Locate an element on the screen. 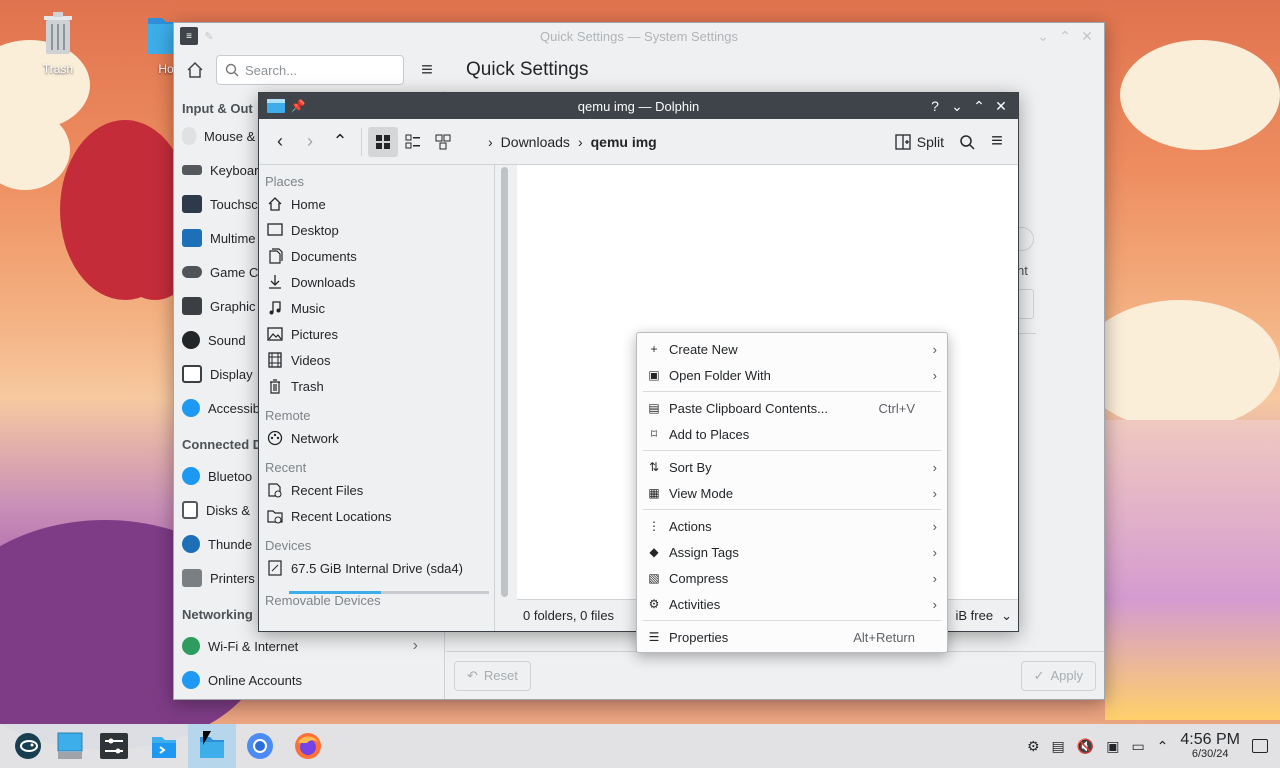 This screenshot has width=1280, height=768. apply-label: Apply is located at coordinates (1066, 675).